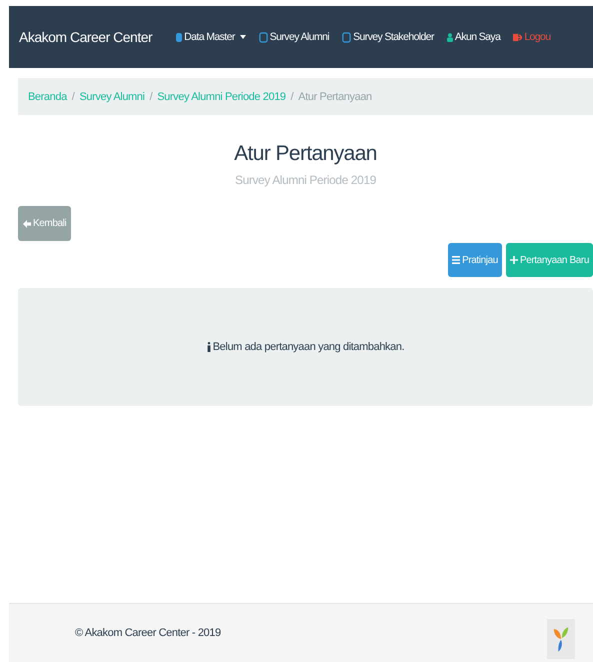  I want to click on arrow-left-icon, so click(27, 224).